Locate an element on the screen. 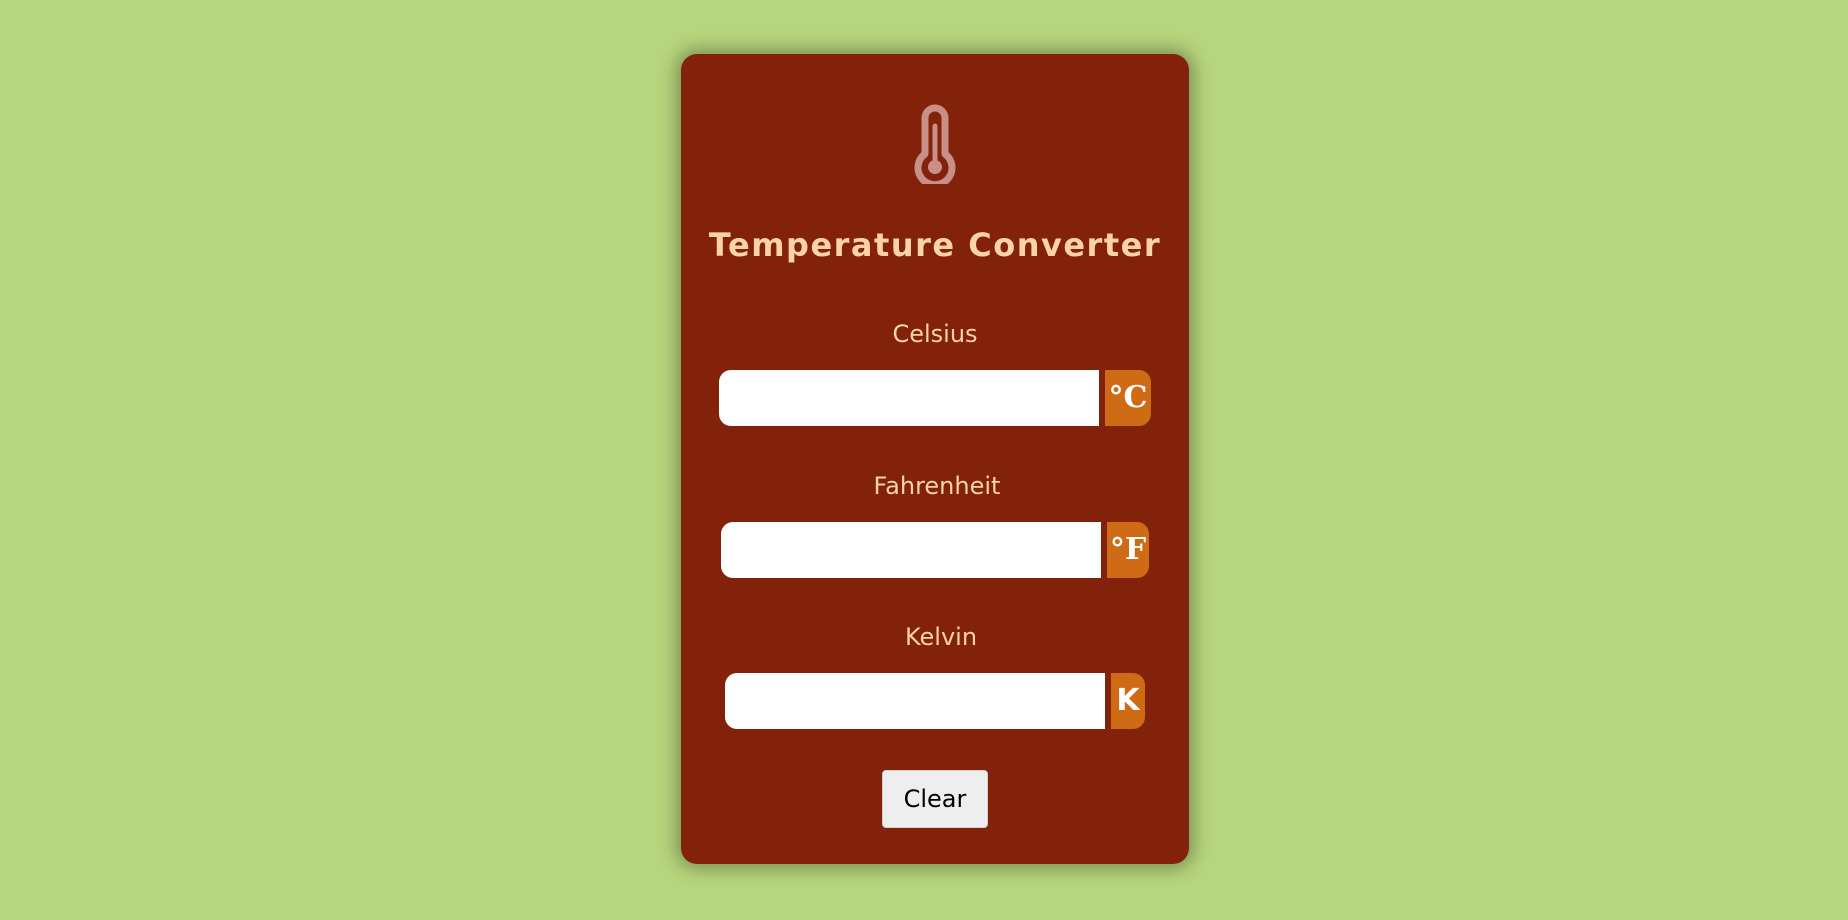 Image resolution: width=1848 pixels, height=920 pixels. clear-button: Clear is located at coordinates (935, 799).